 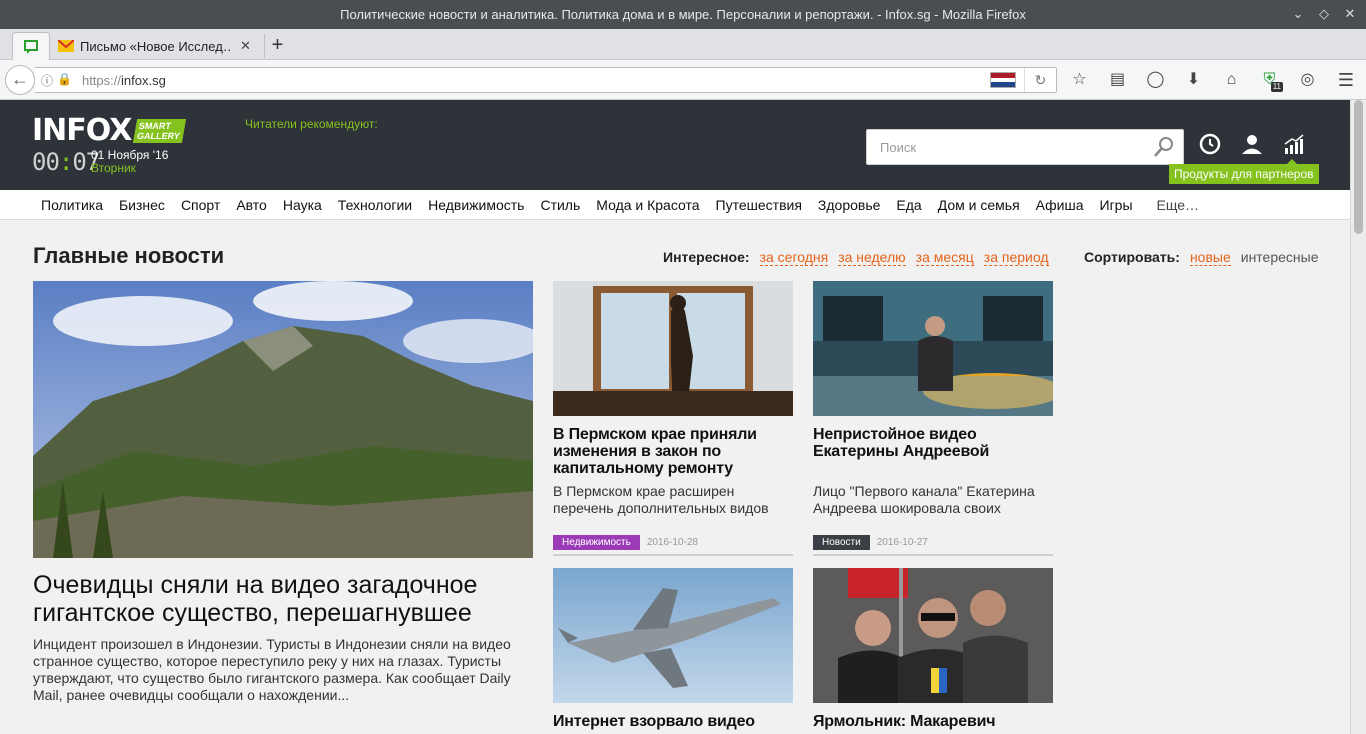 I want to click on category-link: Здоровье, so click(x=849, y=205).